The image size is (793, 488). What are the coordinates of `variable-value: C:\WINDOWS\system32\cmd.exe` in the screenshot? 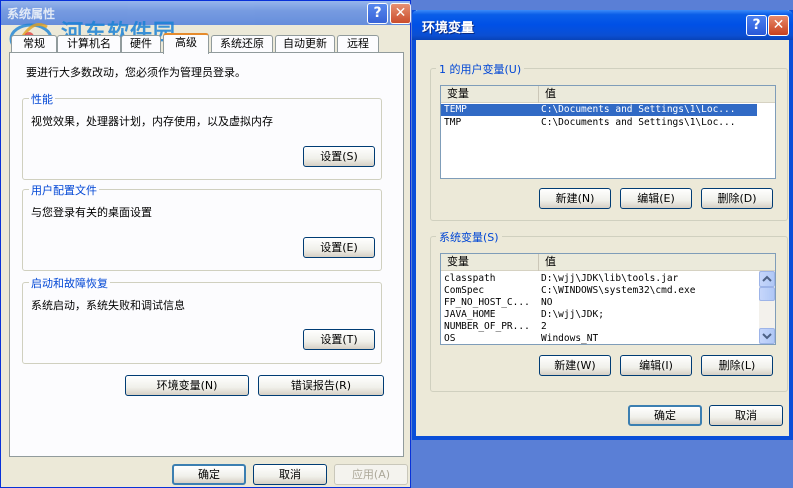 It's located at (618, 290).